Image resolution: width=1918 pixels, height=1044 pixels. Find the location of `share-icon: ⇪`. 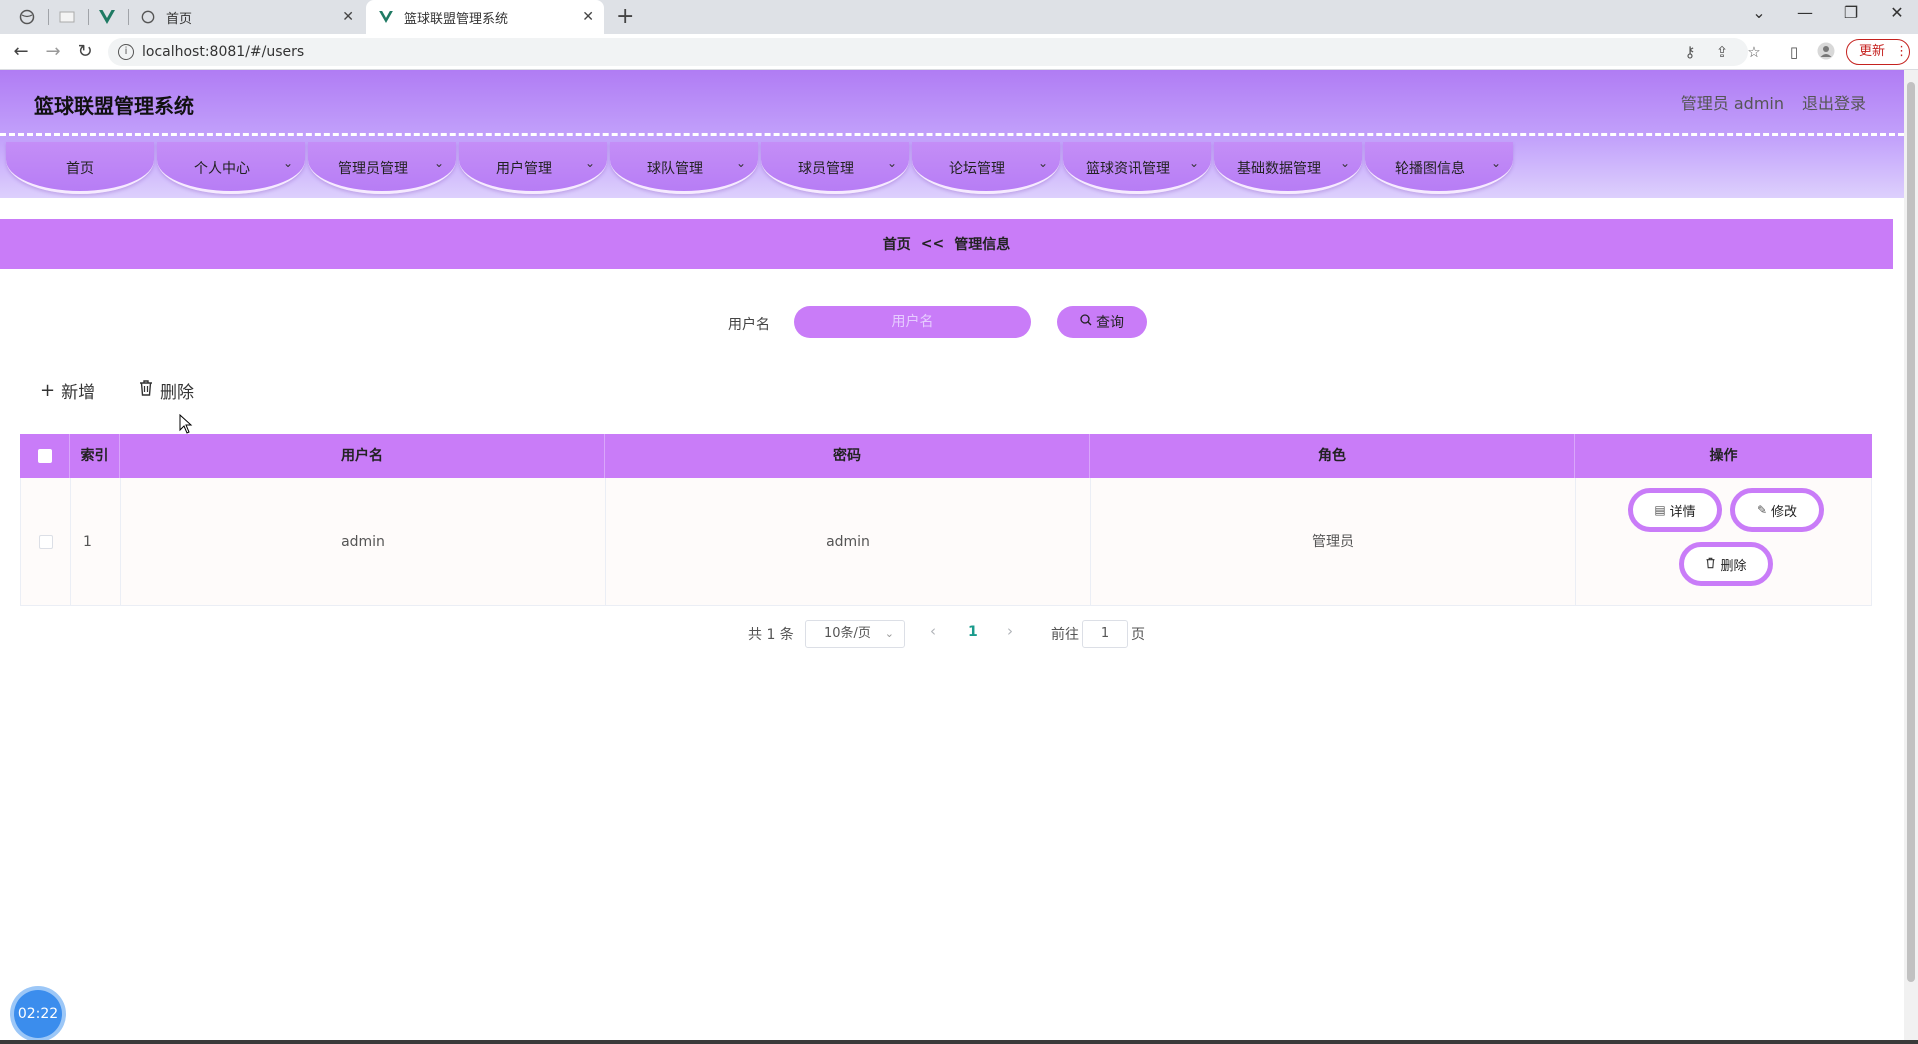

share-icon: ⇪ is located at coordinates (1722, 52).